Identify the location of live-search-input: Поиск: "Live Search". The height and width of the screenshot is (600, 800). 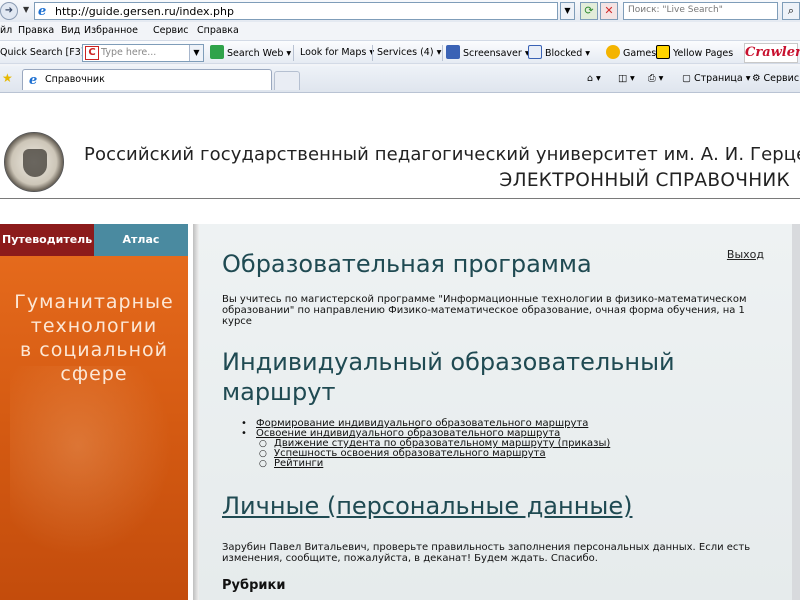
(700, 11).